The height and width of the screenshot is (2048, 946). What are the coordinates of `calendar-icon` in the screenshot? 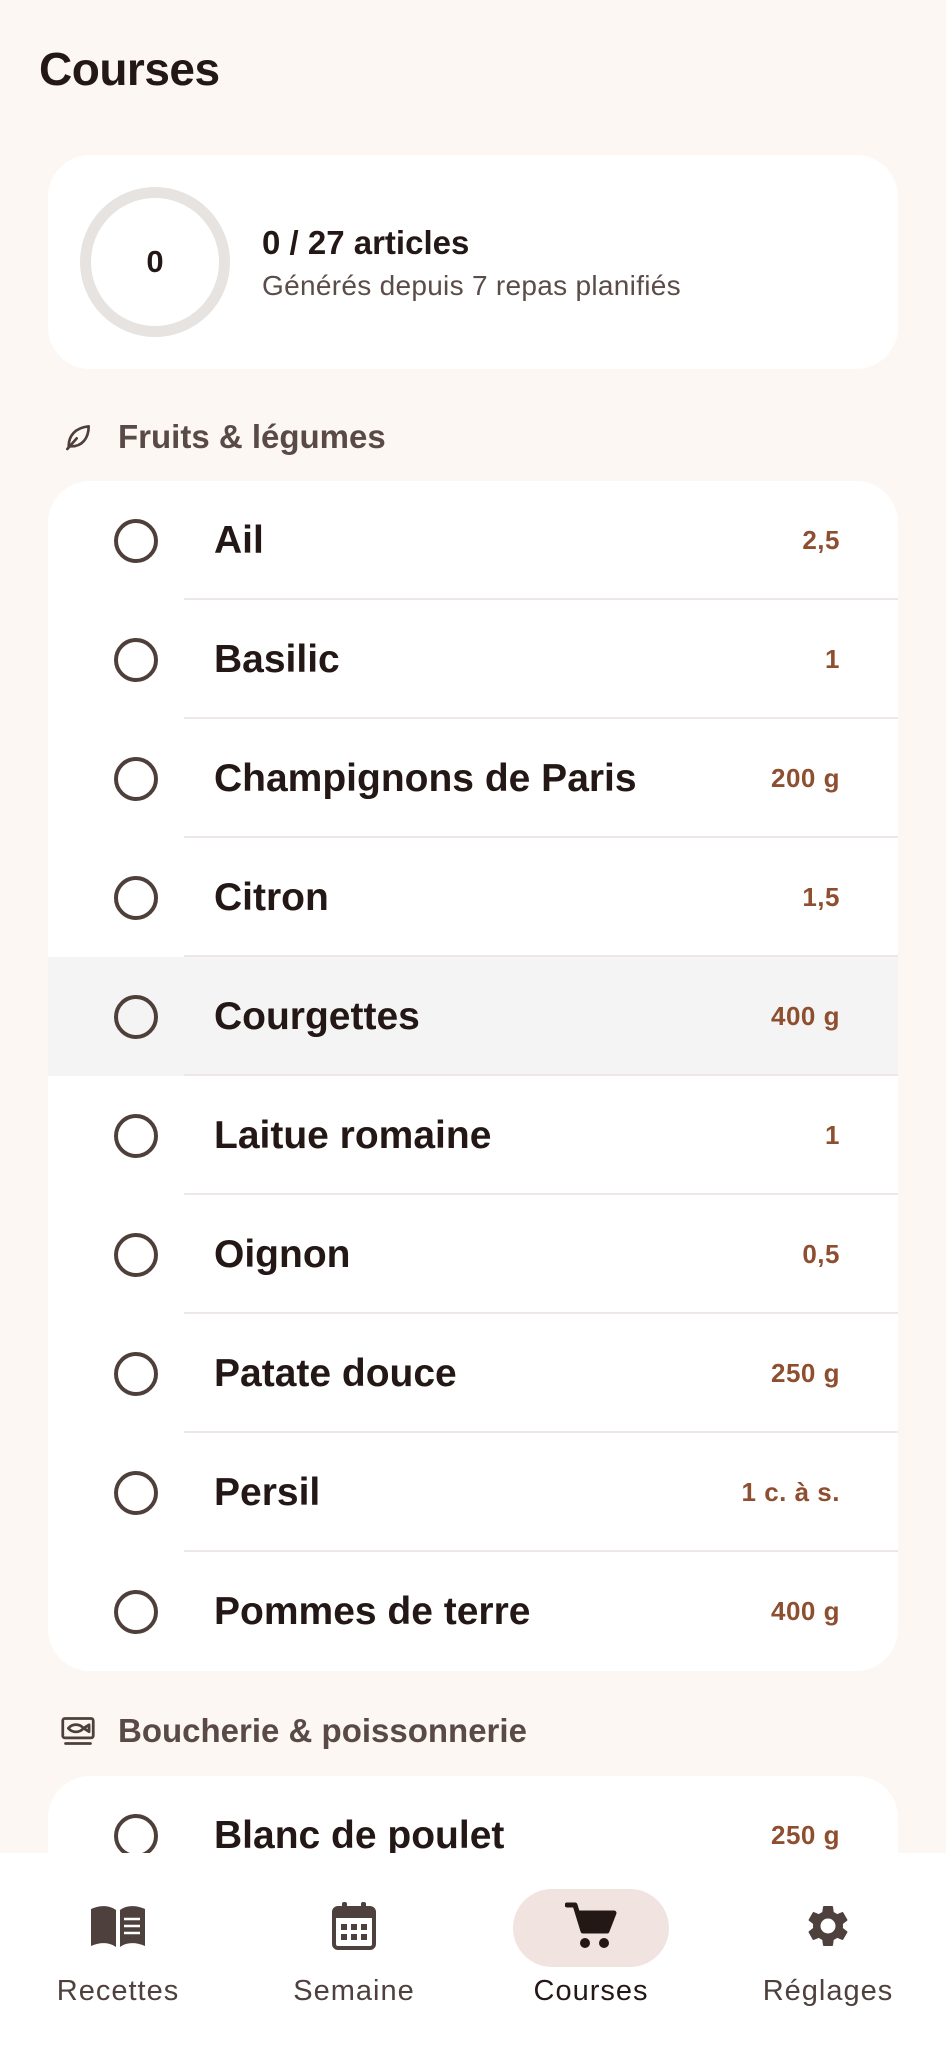 It's located at (354, 1928).